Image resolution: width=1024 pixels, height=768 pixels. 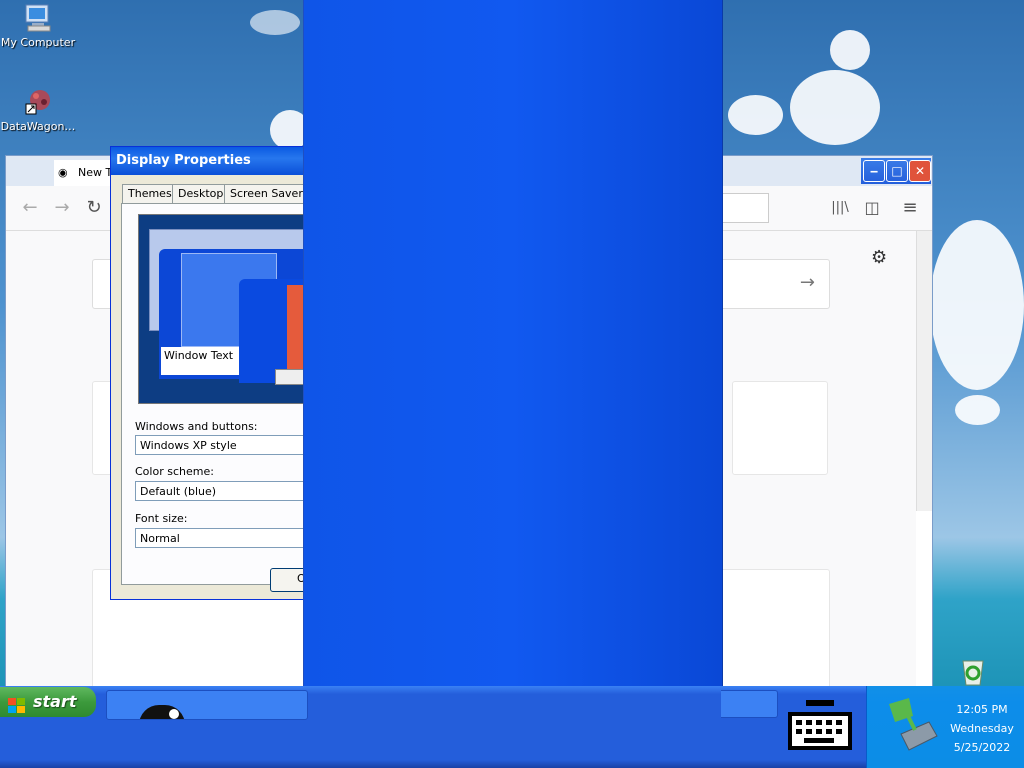 What do you see at coordinates (224, 309) in the screenshot?
I see `appearance-preview: Window Text` at bounding box center [224, 309].